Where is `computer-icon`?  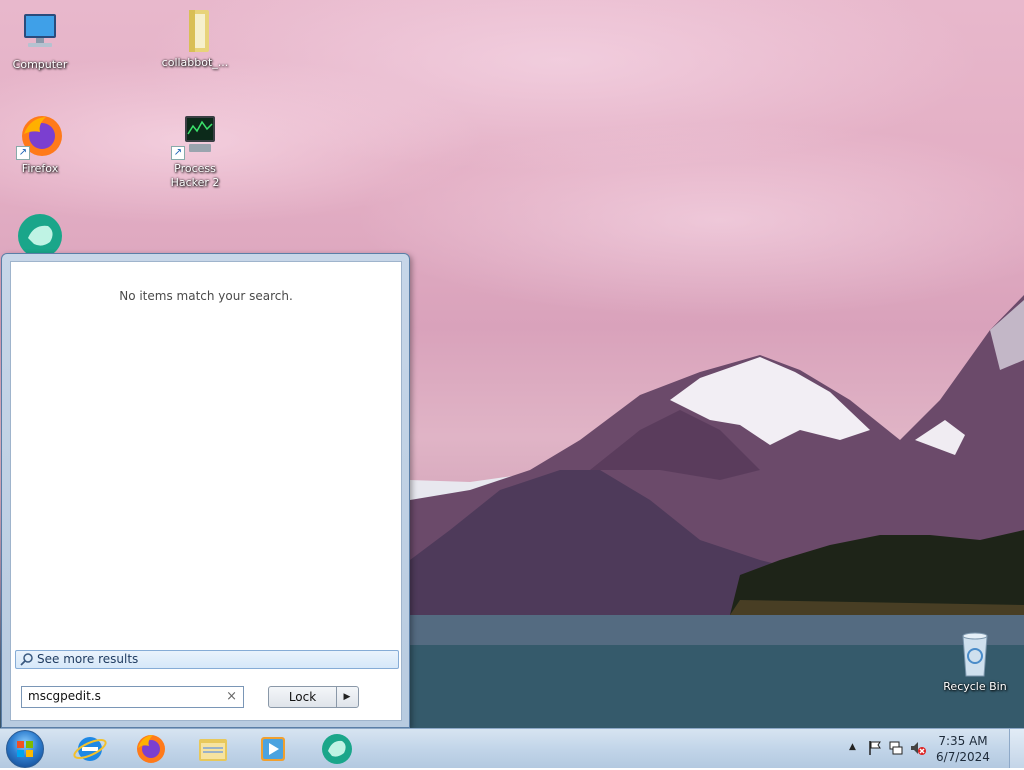
computer-icon is located at coordinates (40, 32).